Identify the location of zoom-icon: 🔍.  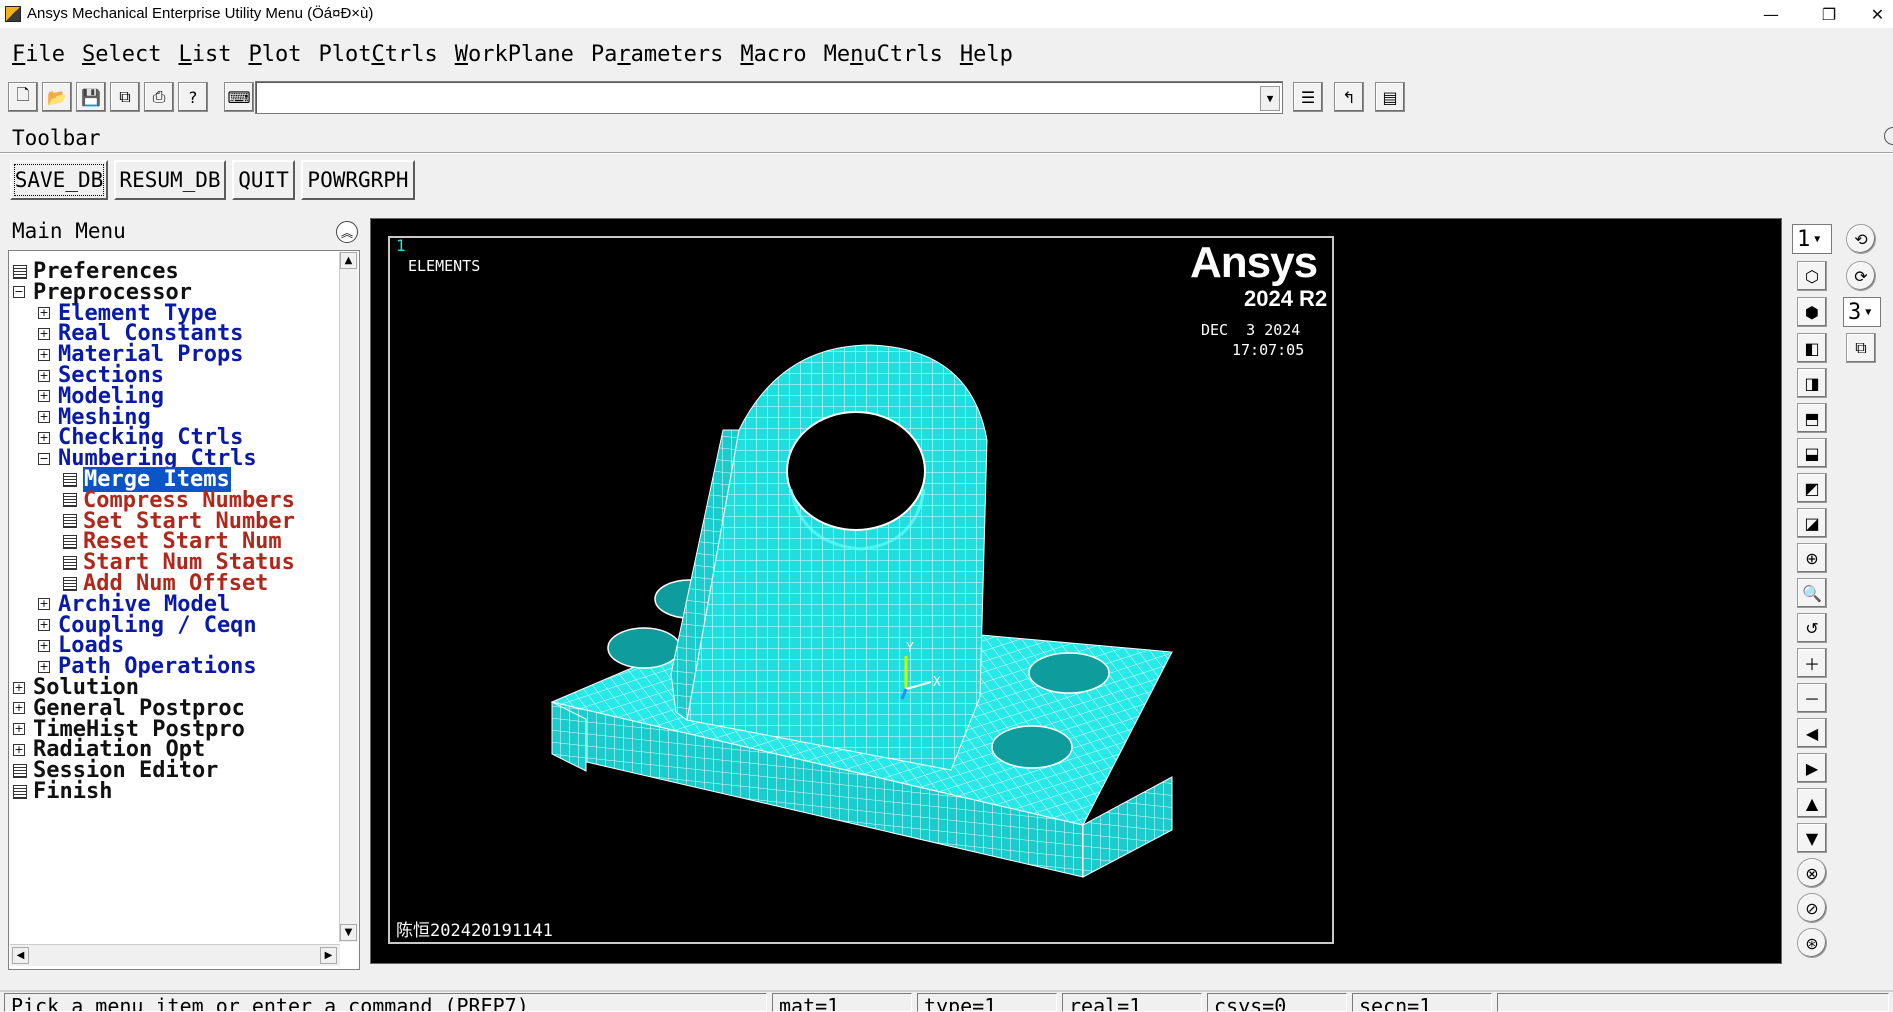
(1812, 593).